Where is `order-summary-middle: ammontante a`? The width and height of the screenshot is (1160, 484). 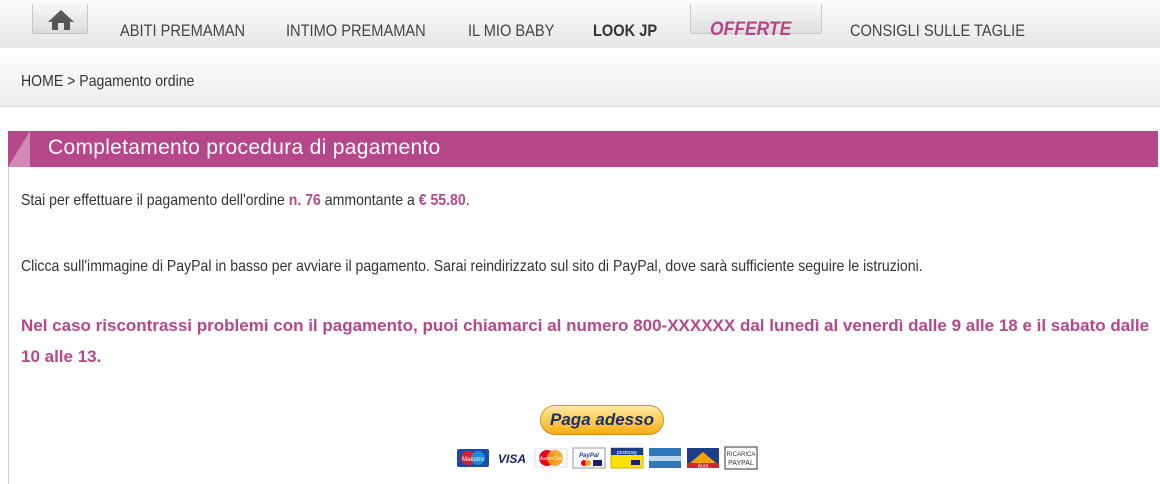 order-summary-middle: ammontante a is located at coordinates (369, 200).